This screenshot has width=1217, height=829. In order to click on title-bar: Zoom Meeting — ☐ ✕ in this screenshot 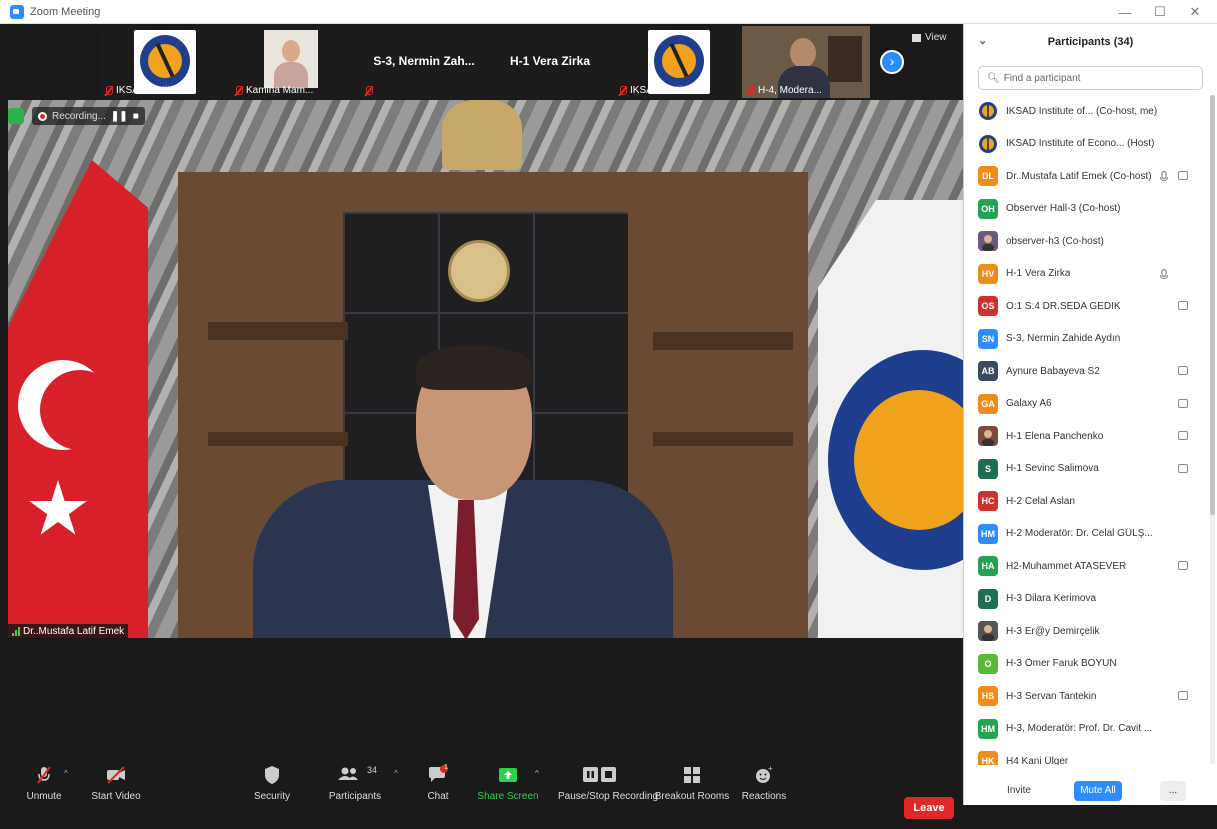, I will do `click(608, 12)`.